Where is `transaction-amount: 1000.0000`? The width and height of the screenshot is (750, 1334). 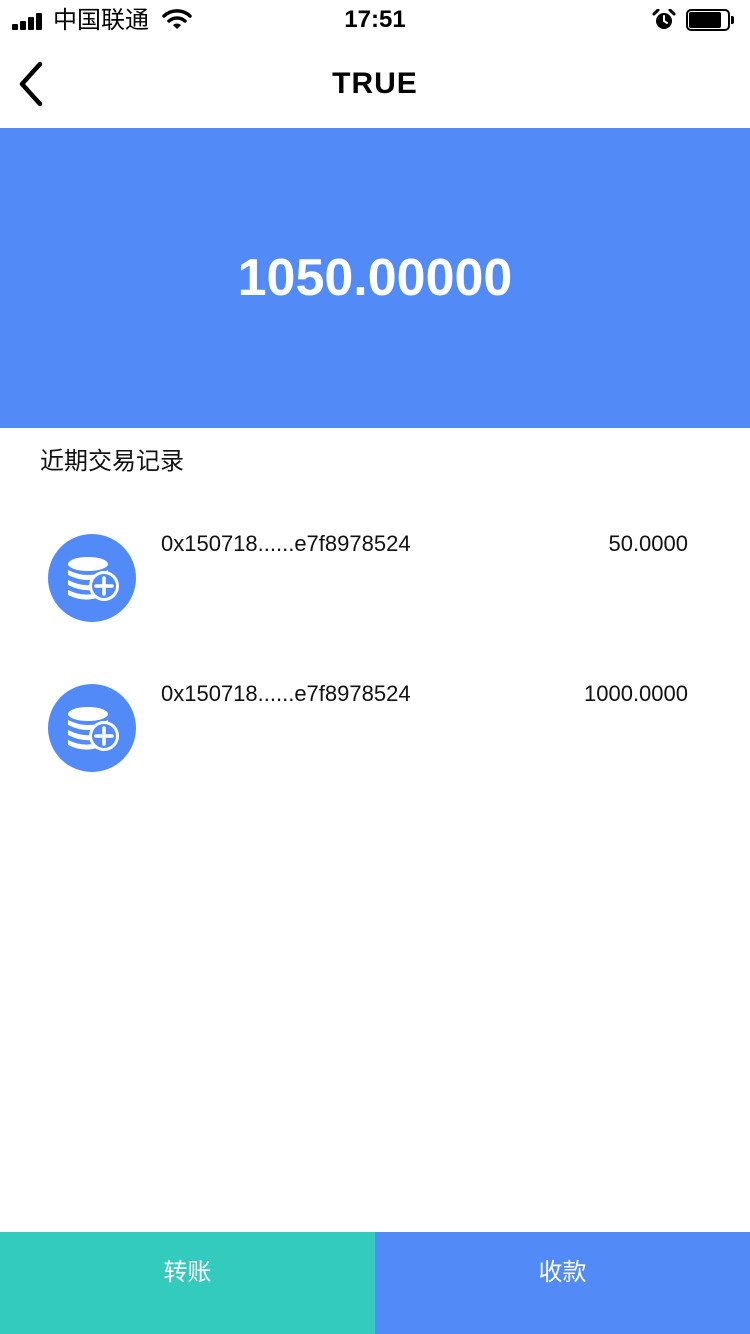 transaction-amount: 1000.0000 is located at coordinates (636, 693).